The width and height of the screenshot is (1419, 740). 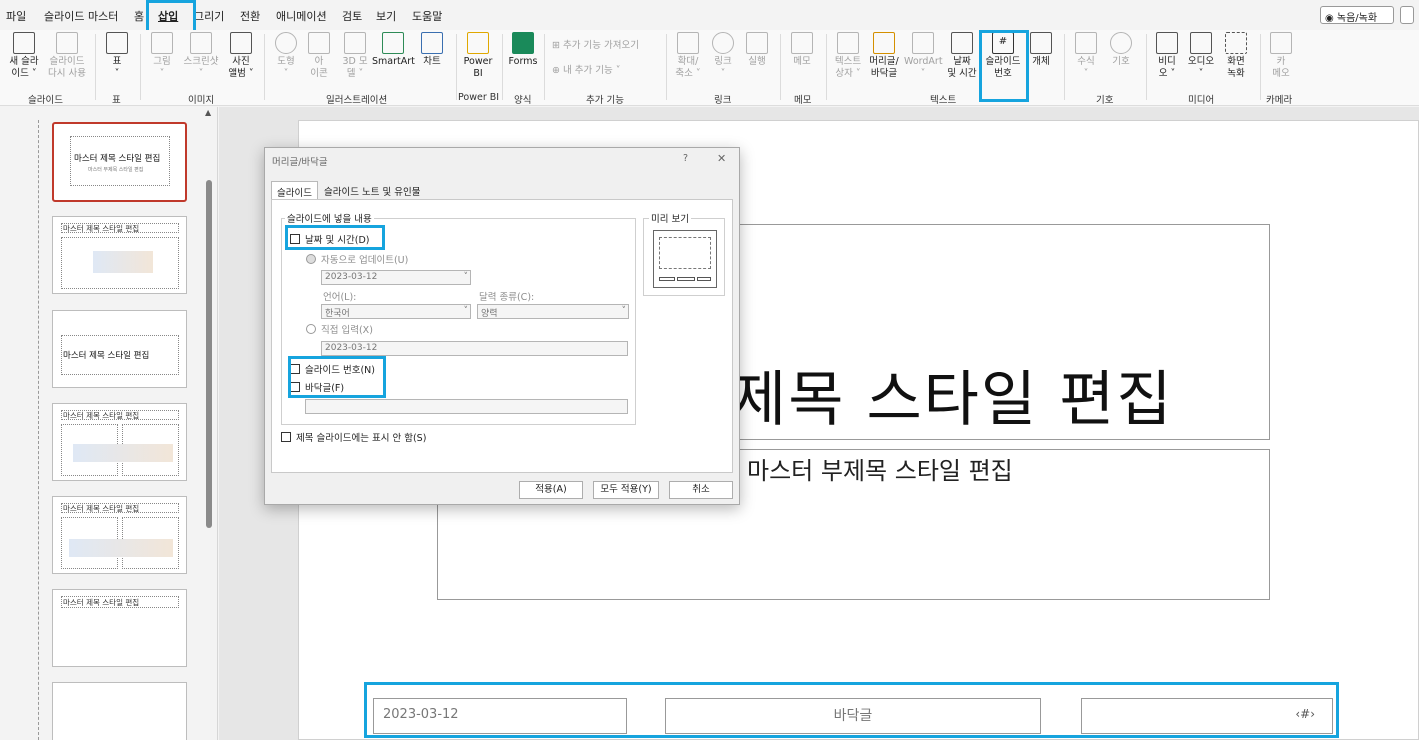 What do you see at coordinates (396, 311) in the screenshot?
I see `language-select: 한국어 ˅` at bounding box center [396, 311].